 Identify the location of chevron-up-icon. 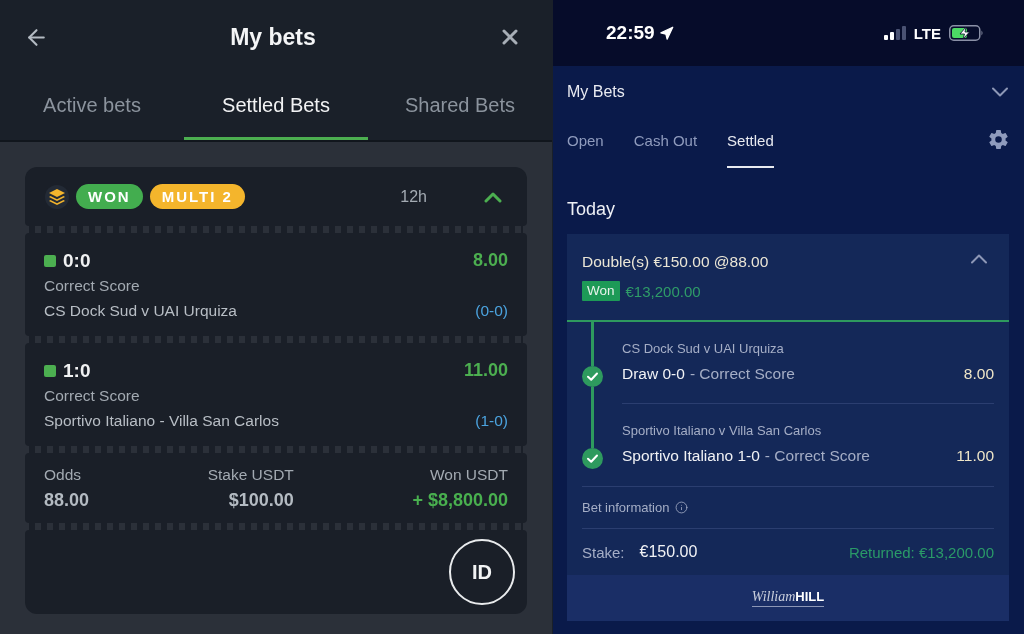
(979, 259).